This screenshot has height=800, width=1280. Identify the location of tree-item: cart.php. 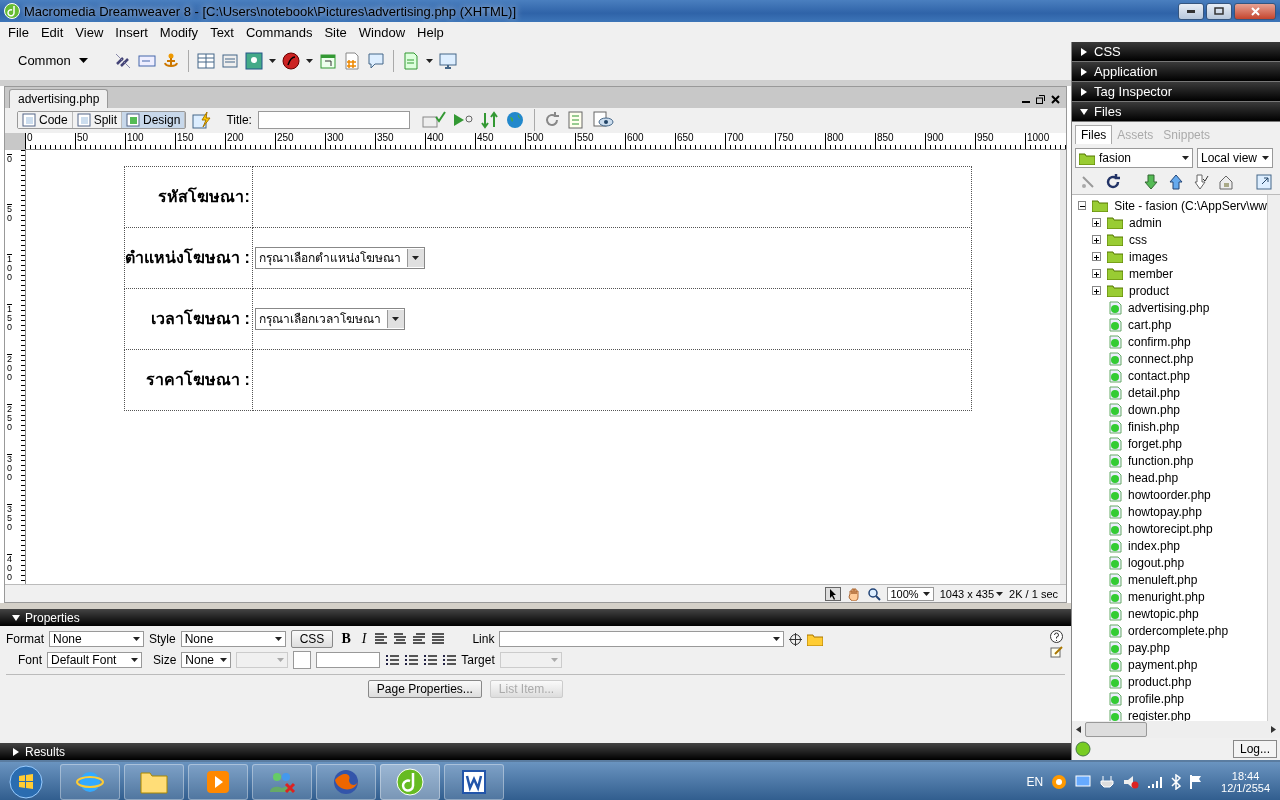
(1150, 324).